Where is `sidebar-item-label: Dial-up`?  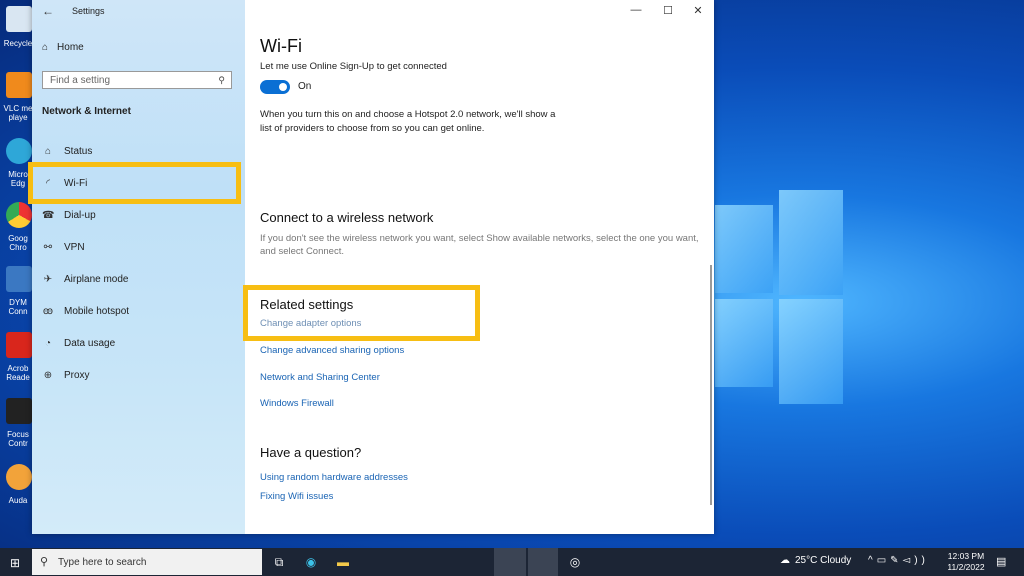 sidebar-item-label: Dial-up is located at coordinates (80, 215).